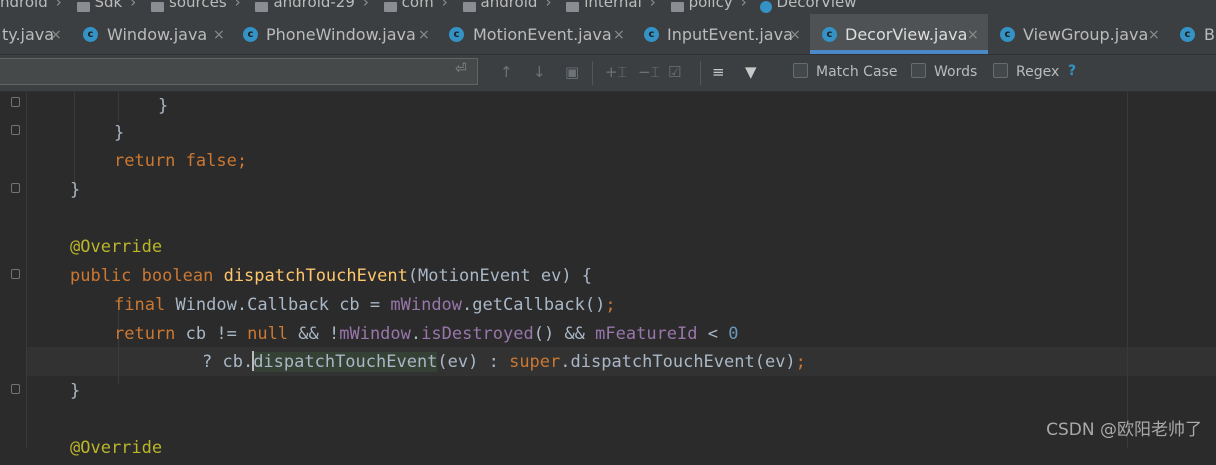  I want to click on tab-inputevent: InputEvent.java ×, so click(721, 34).